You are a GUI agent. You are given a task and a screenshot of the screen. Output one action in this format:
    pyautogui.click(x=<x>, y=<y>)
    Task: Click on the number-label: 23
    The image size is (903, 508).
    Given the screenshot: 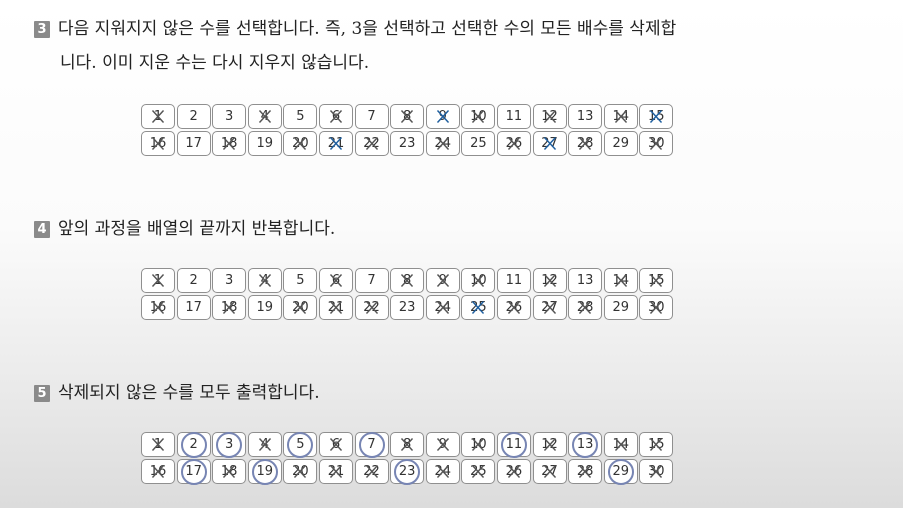 What is the action you would take?
    pyautogui.click(x=407, y=143)
    